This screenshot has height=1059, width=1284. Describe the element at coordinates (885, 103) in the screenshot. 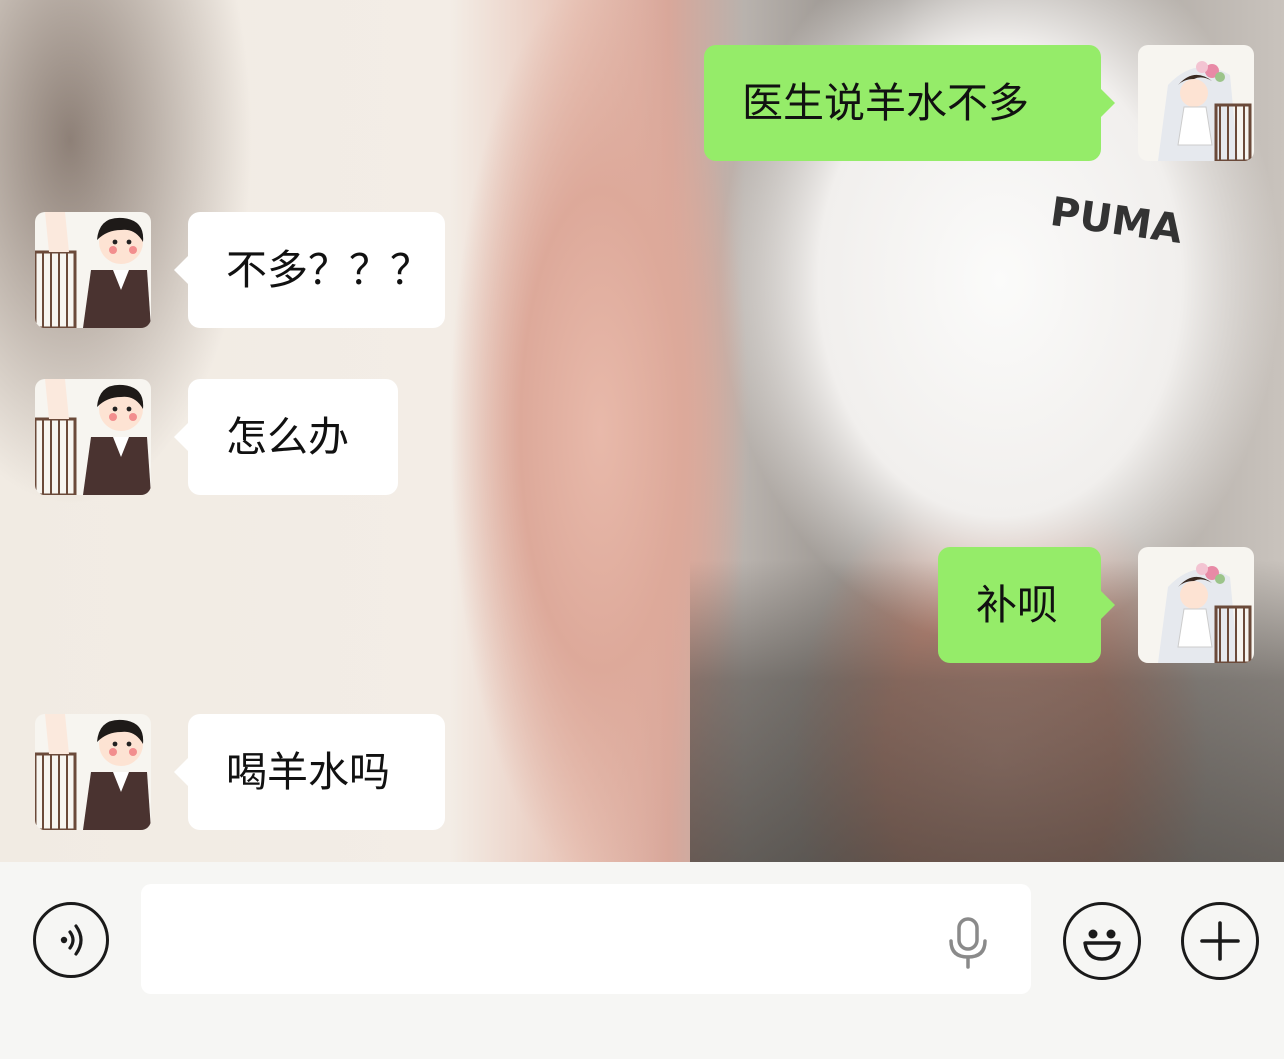

I see `message-text: 医生说羊水不多` at that location.